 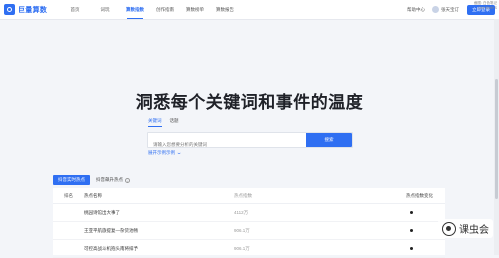 I want to click on tab-keyword: 关键词, so click(x=155, y=122).